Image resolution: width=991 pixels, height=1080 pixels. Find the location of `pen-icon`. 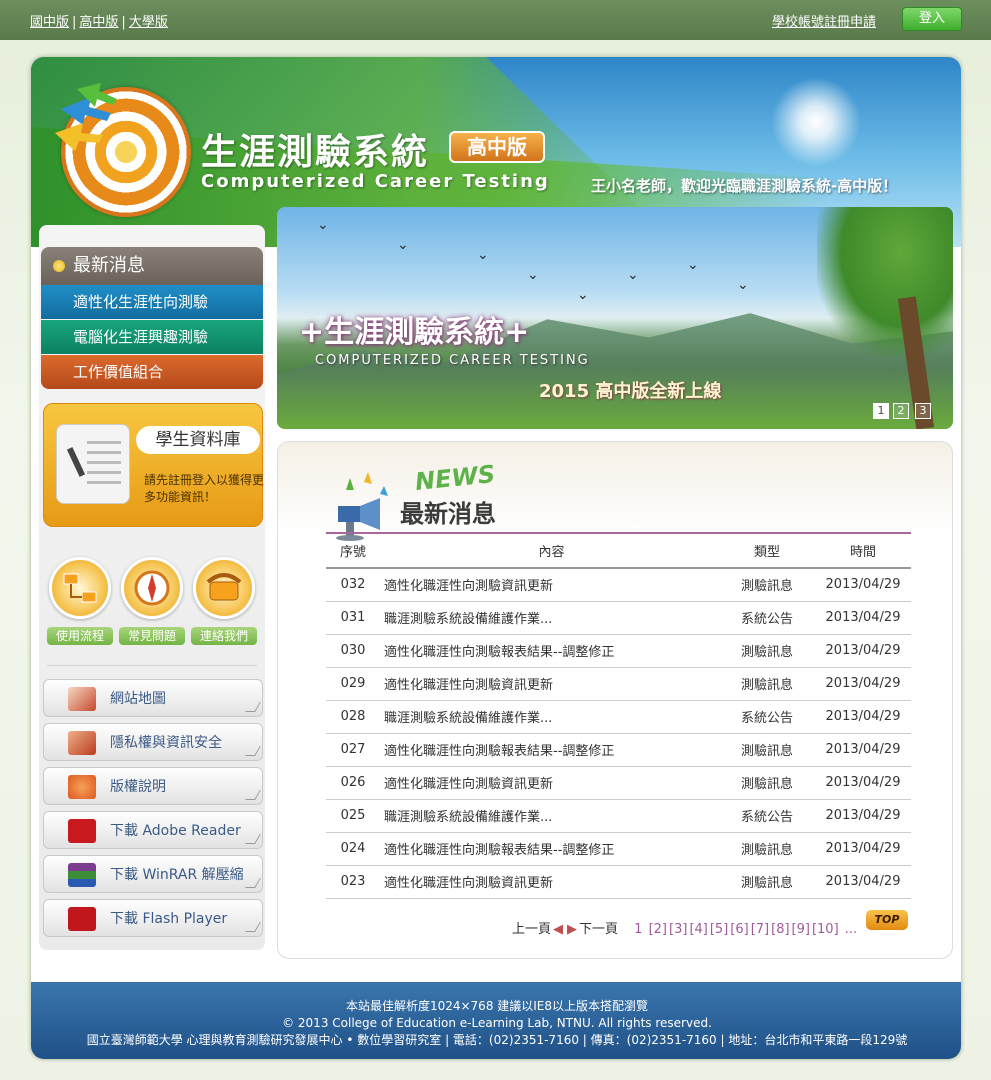

pen-icon is located at coordinates (76, 462).